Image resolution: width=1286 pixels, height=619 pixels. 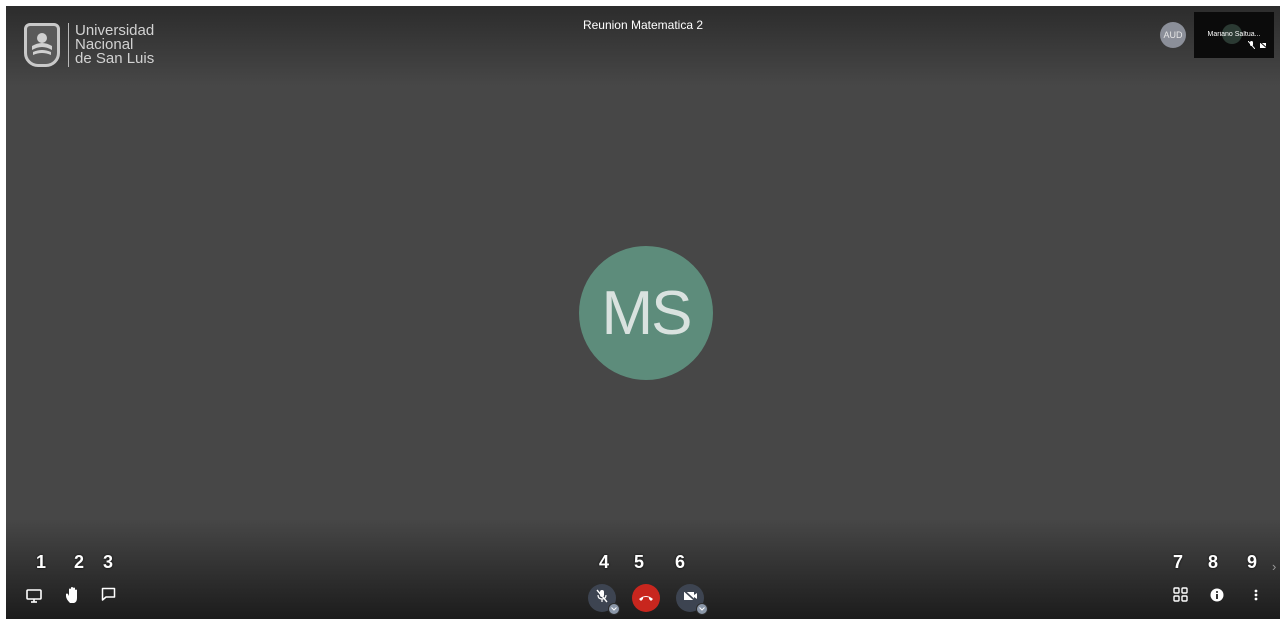 I want to click on label-number-5: 5, so click(x=639, y=562).